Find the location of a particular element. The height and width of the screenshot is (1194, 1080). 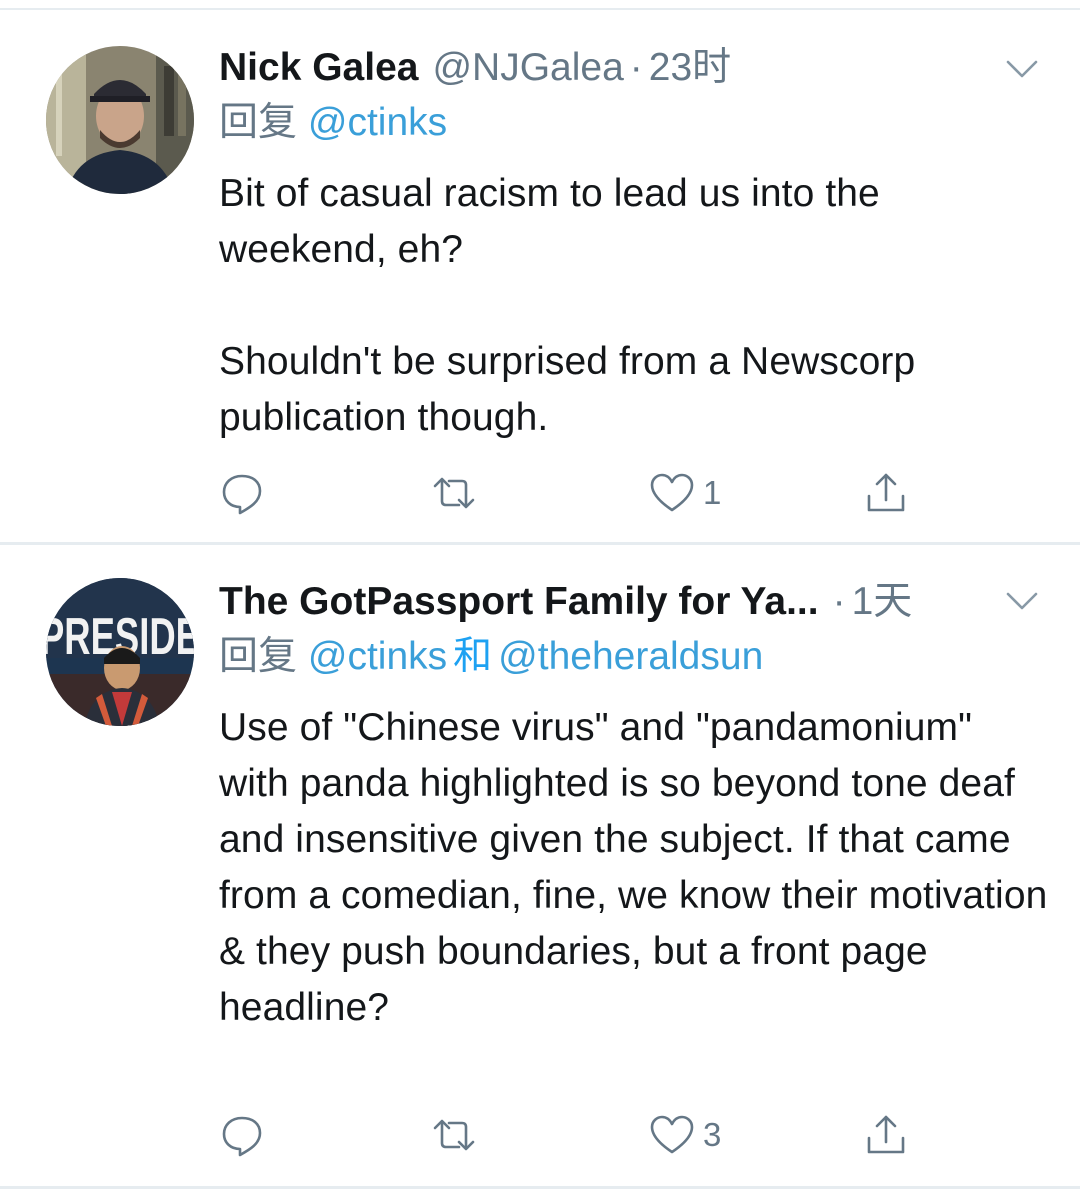

author-handle: @NJGalea is located at coordinates (527, 67).